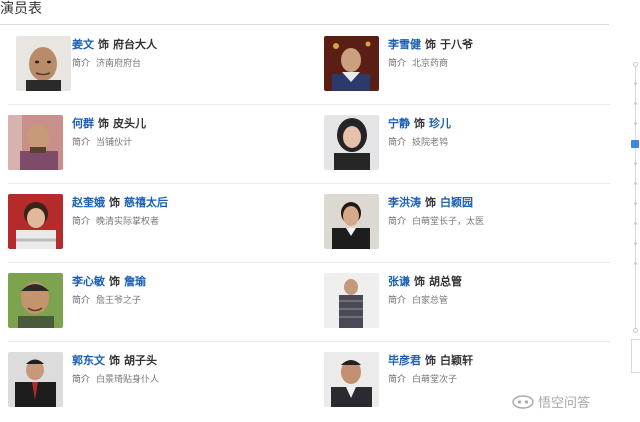  What do you see at coordinates (404, 360) in the screenshot?
I see `actor-name-link: 毕彦君` at bounding box center [404, 360].